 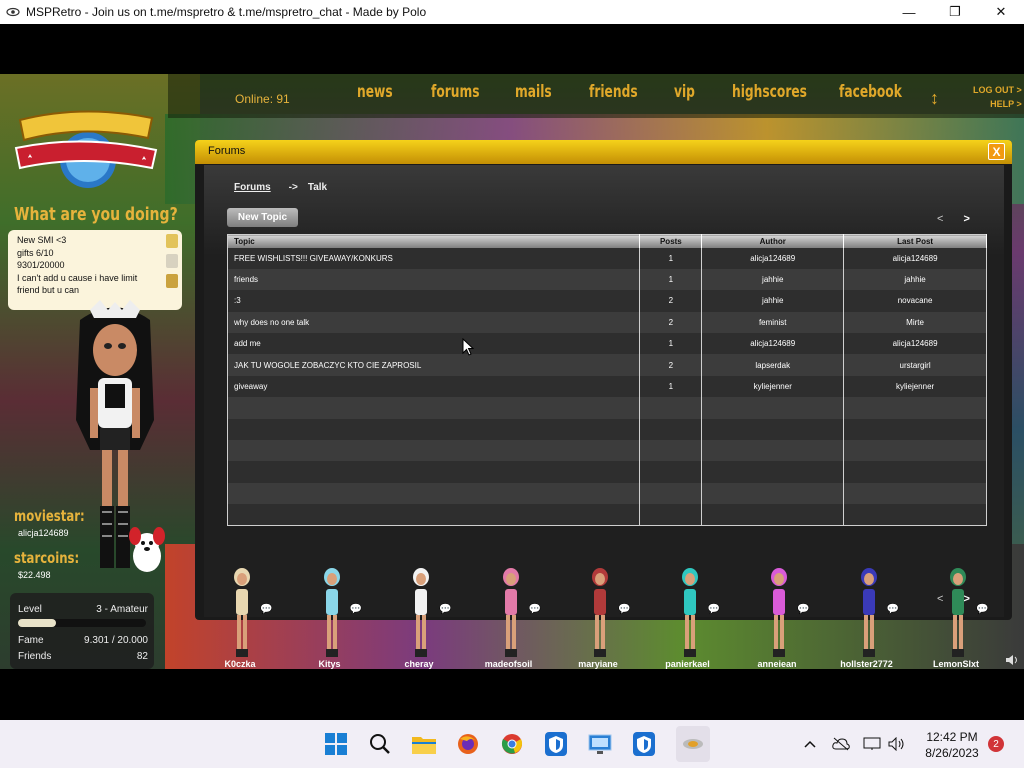 I want to click on table-row: add me 1 alicja124689 alicja124689, so click(x=607, y=344).